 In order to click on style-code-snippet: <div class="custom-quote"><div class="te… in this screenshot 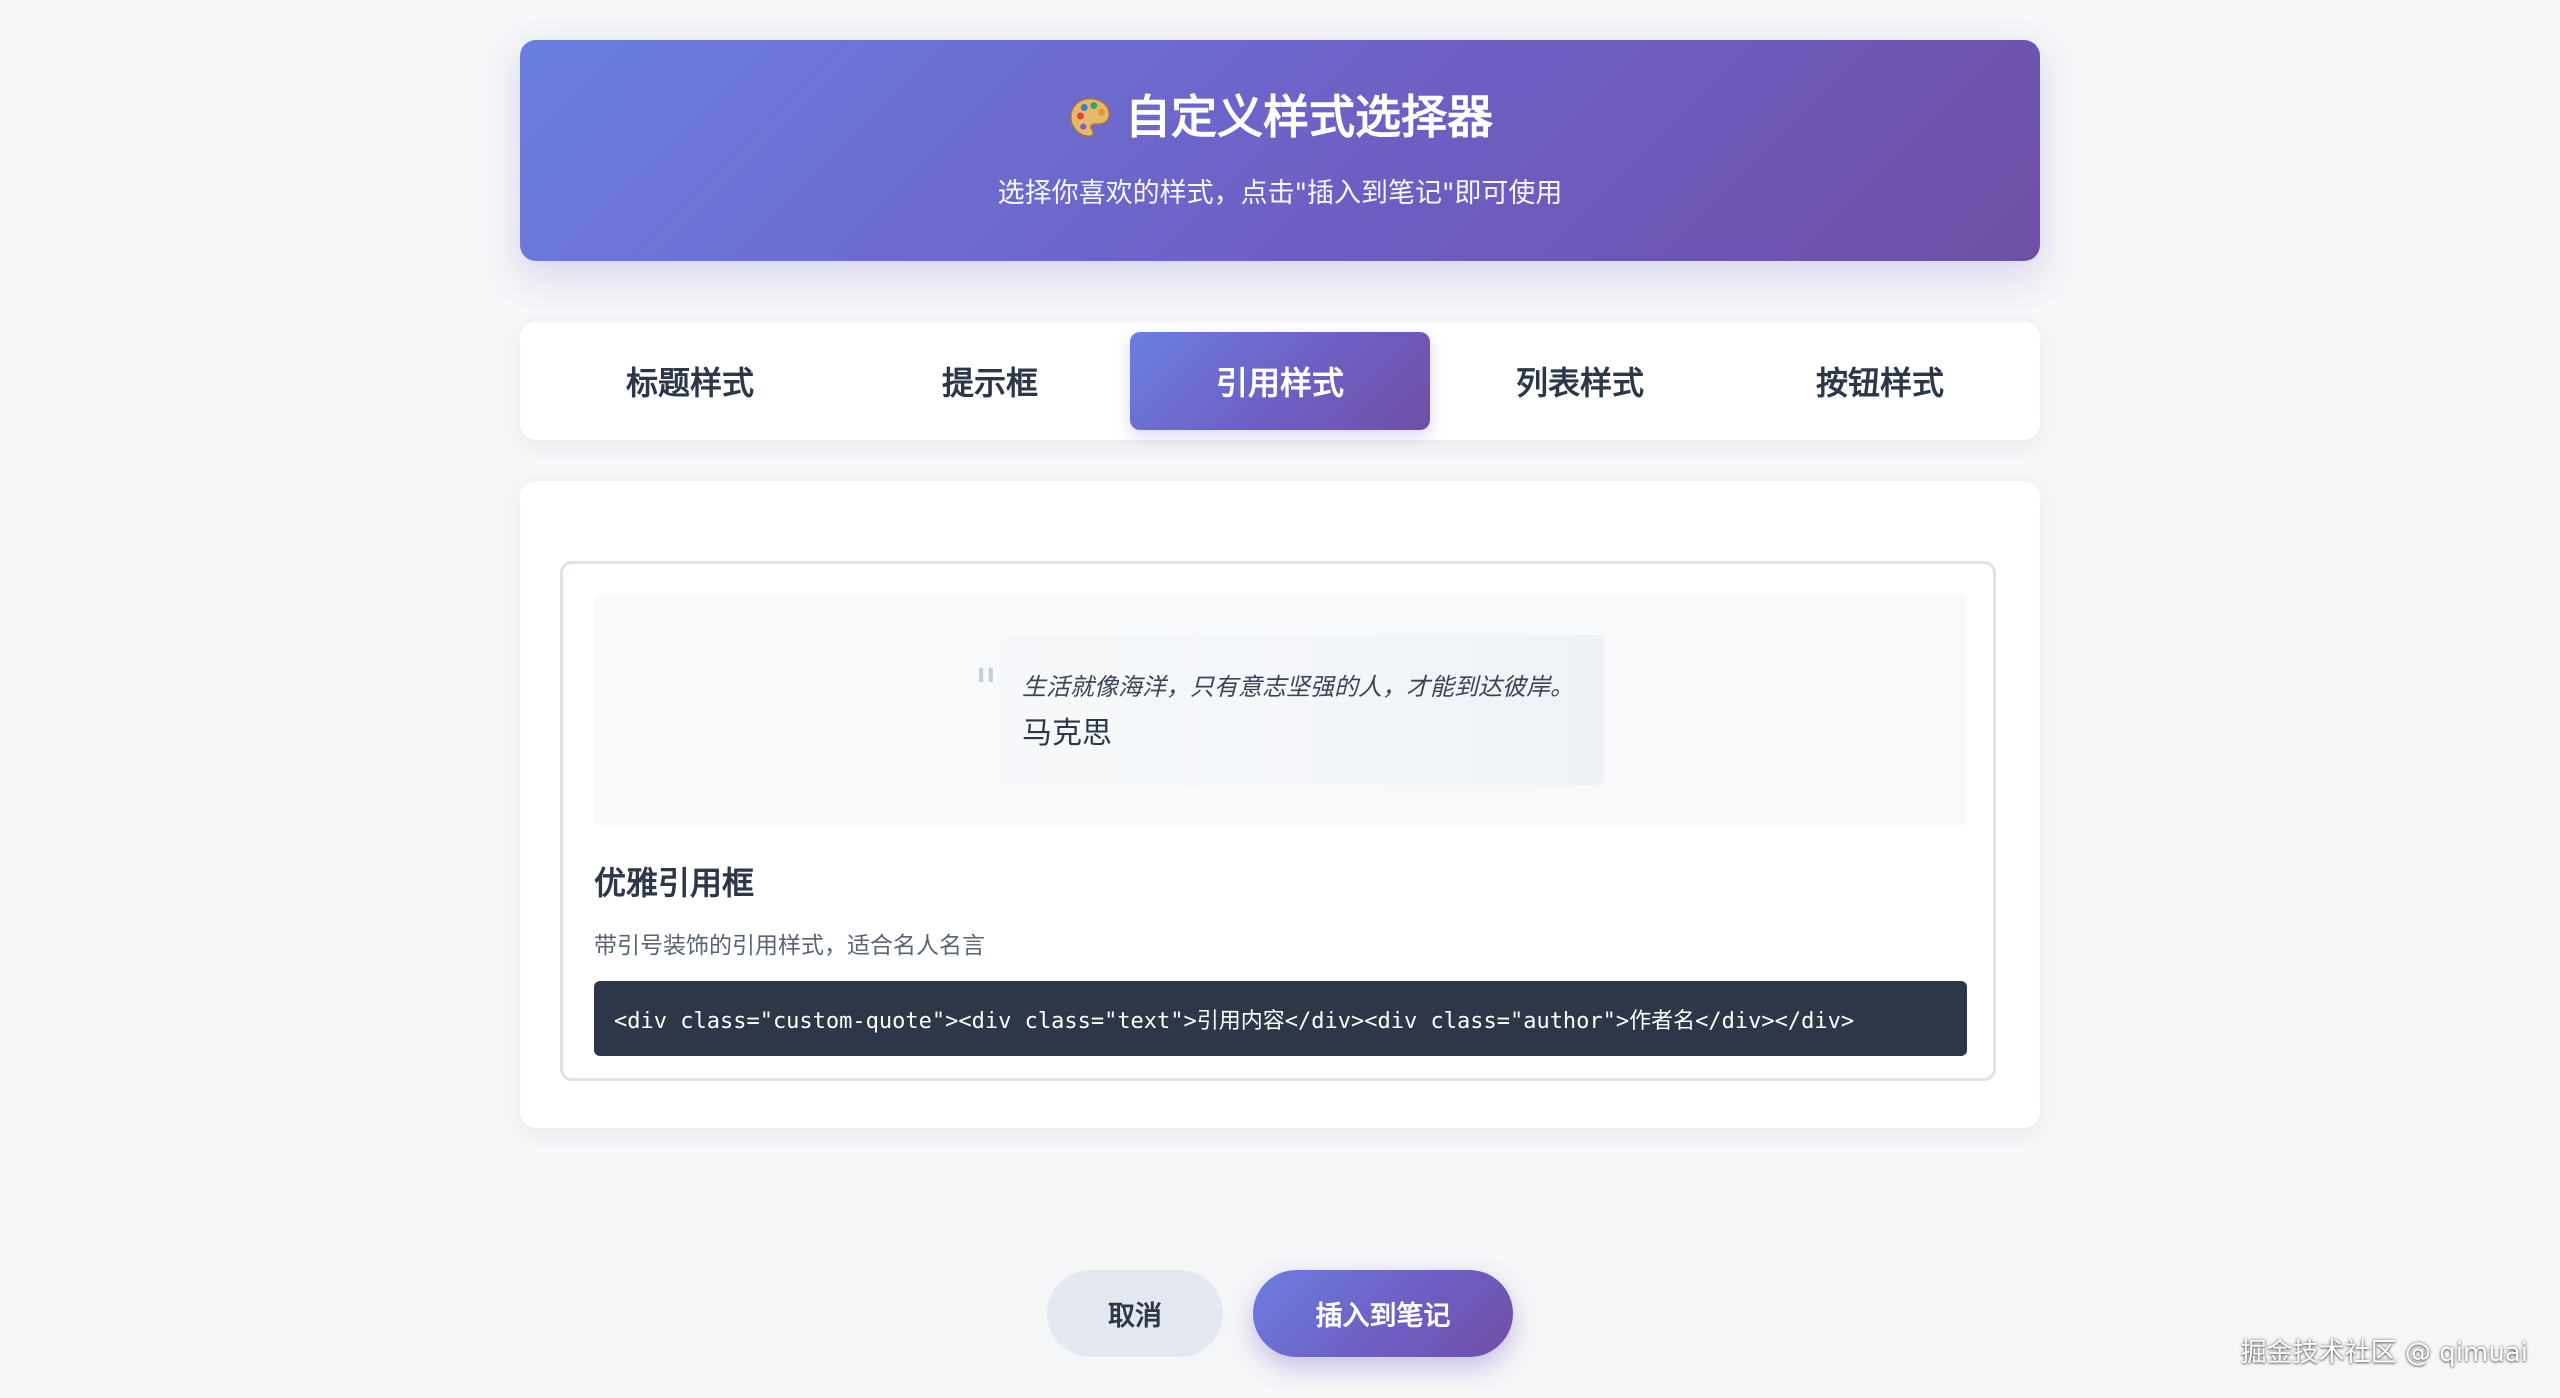, I will do `click(1280, 1018)`.